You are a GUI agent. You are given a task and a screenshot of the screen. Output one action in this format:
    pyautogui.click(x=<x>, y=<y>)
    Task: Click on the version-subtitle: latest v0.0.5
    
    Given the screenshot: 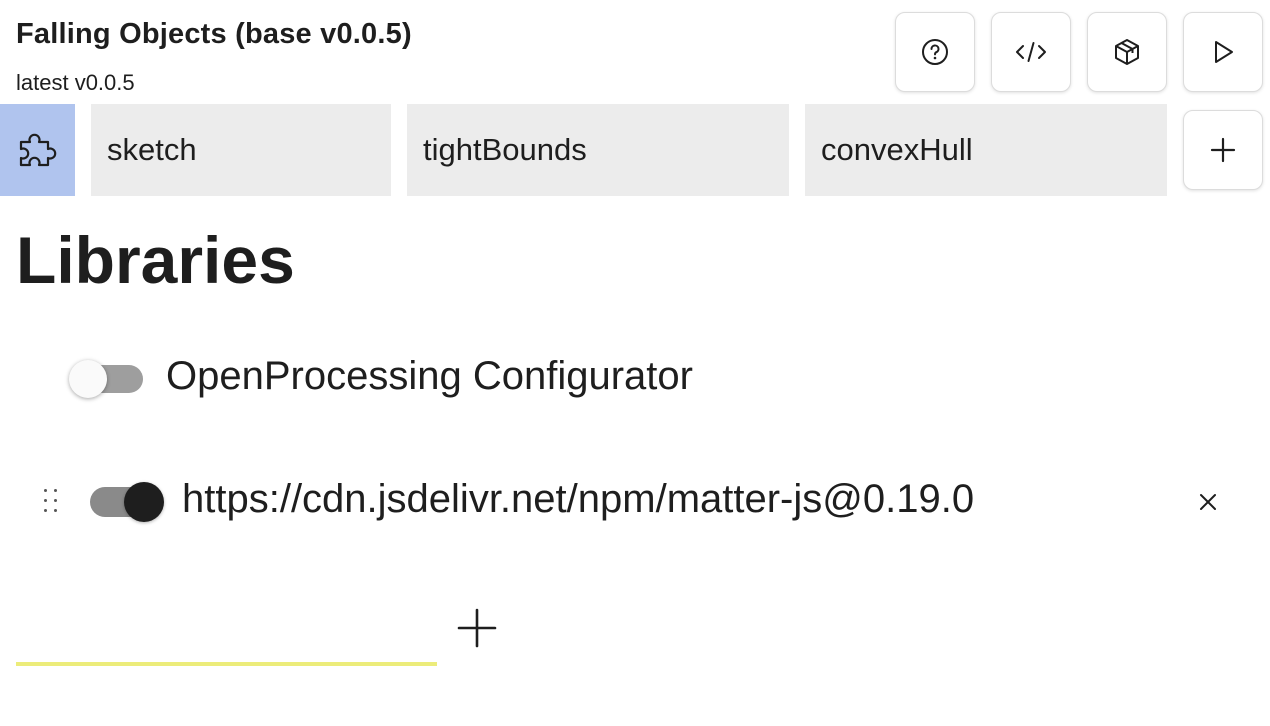 What is the action you would take?
    pyautogui.click(x=75, y=82)
    